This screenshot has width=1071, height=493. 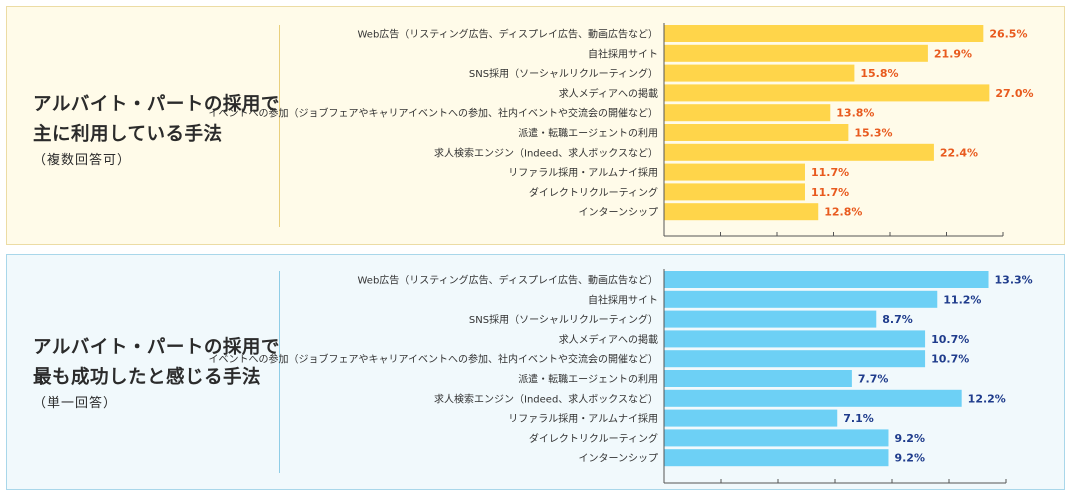 I want to click on value-label: 21.9%, so click(x=953, y=53).